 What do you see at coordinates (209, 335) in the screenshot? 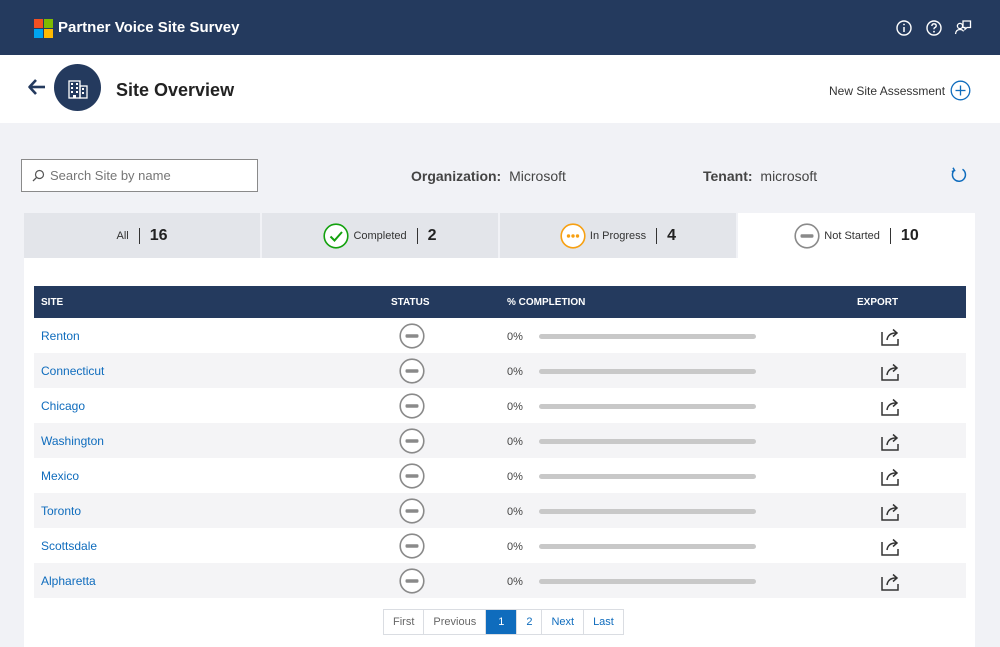
I see `site-cell: Renton` at bounding box center [209, 335].